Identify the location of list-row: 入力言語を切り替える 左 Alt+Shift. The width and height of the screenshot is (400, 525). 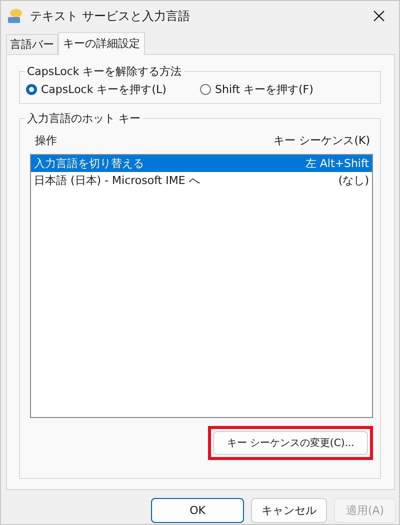
(201, 163).